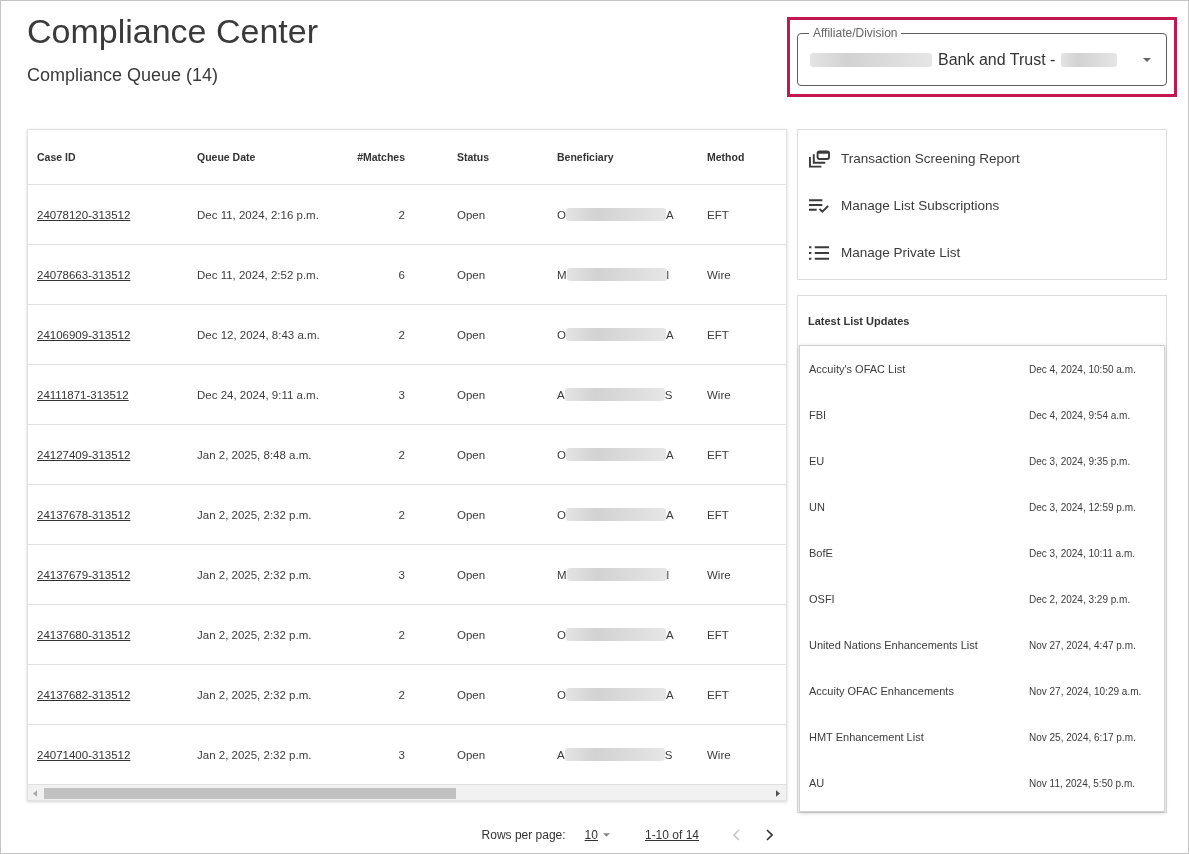 The width and height of the screenshot is (1189, 854). I want to click on match-count: 6, so click(401, 274).